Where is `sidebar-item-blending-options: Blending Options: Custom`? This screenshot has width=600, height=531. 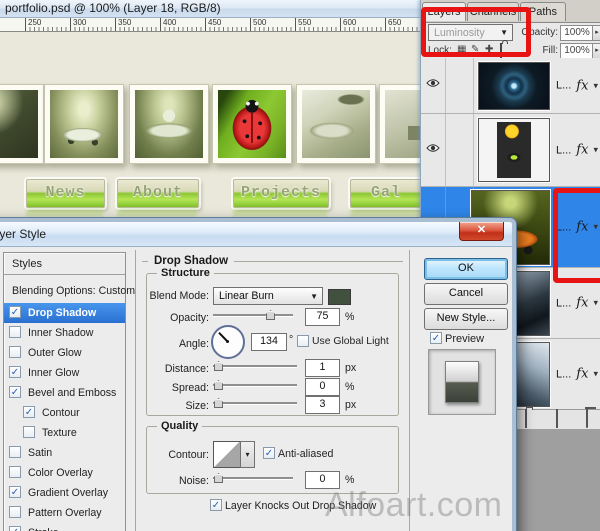
sidebar-item-blending-options: Blending Options: Custom is located at coordinates (69, 291).